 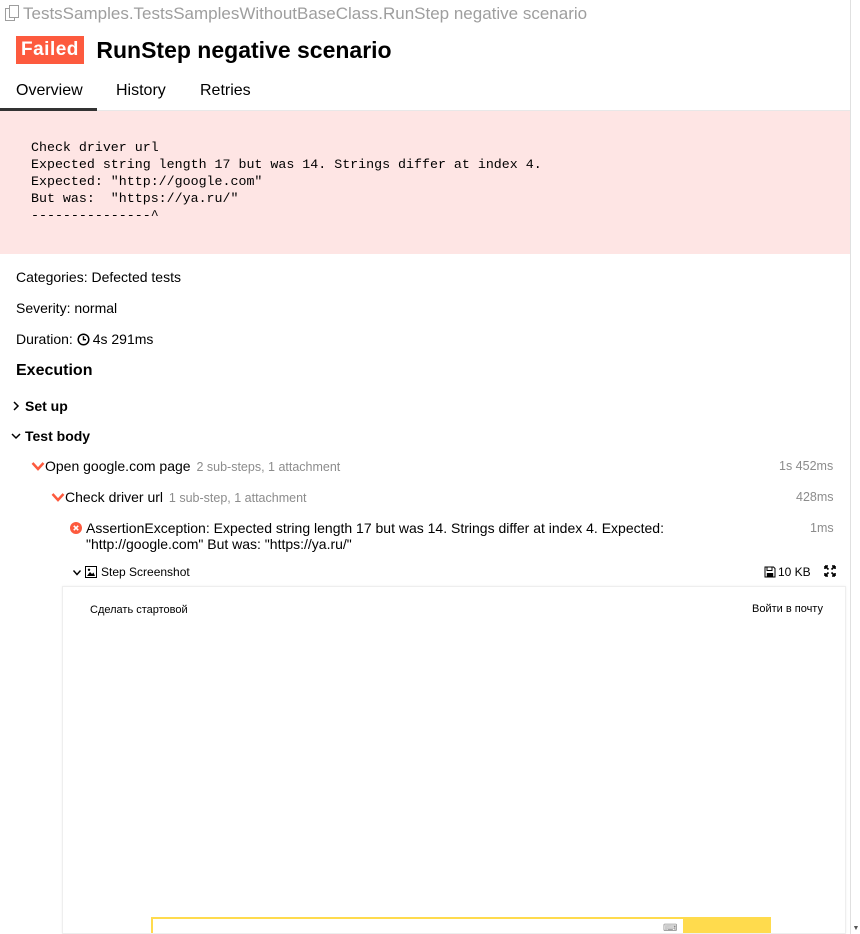 I want to click on duration-label: Duration:, so click(x=44, y=339).